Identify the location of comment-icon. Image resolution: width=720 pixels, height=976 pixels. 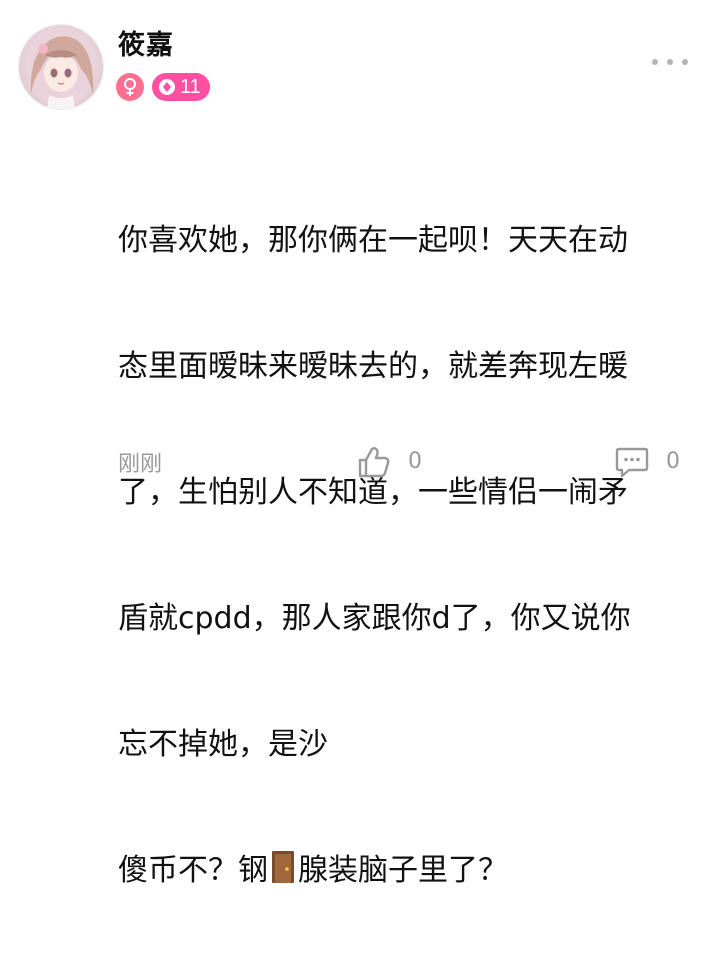
(632, 462).